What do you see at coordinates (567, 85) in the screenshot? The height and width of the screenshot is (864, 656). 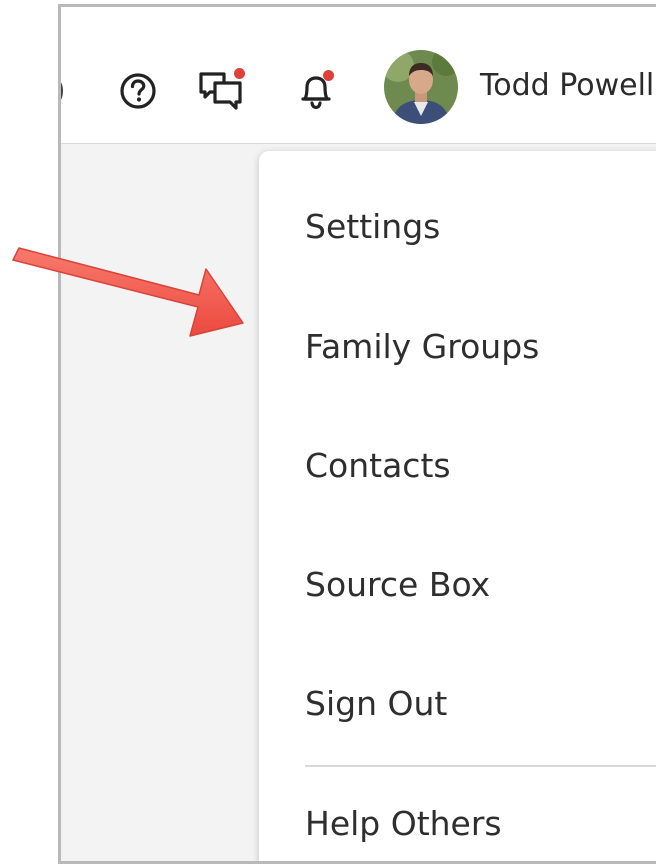 I see `user-name: Todd Powell` at bounding box center [567, 85].